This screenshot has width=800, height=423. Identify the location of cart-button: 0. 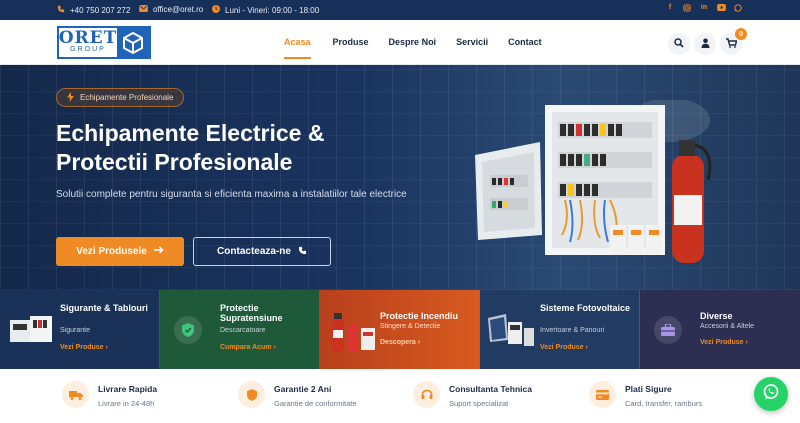
(733, 41).